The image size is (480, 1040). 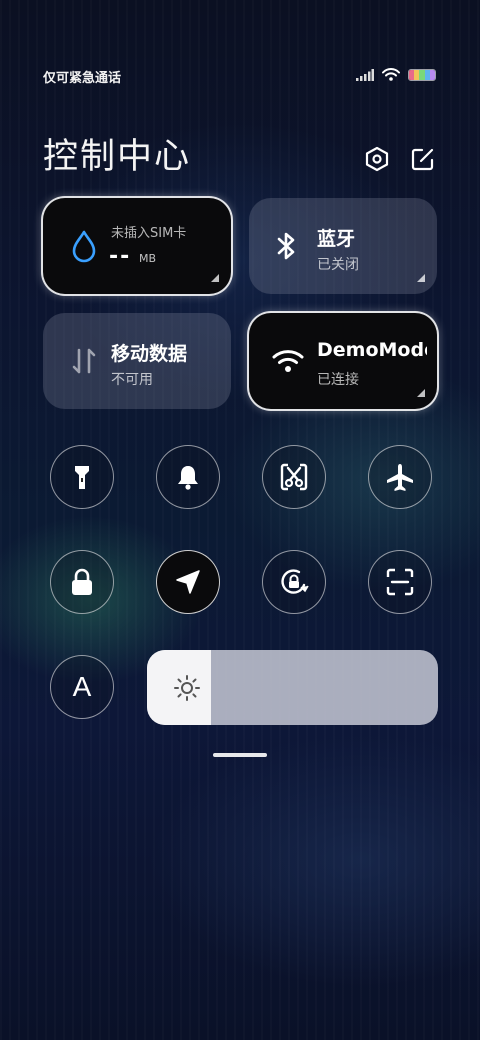 I want to click on silent-mode-toggle, so click(x=188, y=477).